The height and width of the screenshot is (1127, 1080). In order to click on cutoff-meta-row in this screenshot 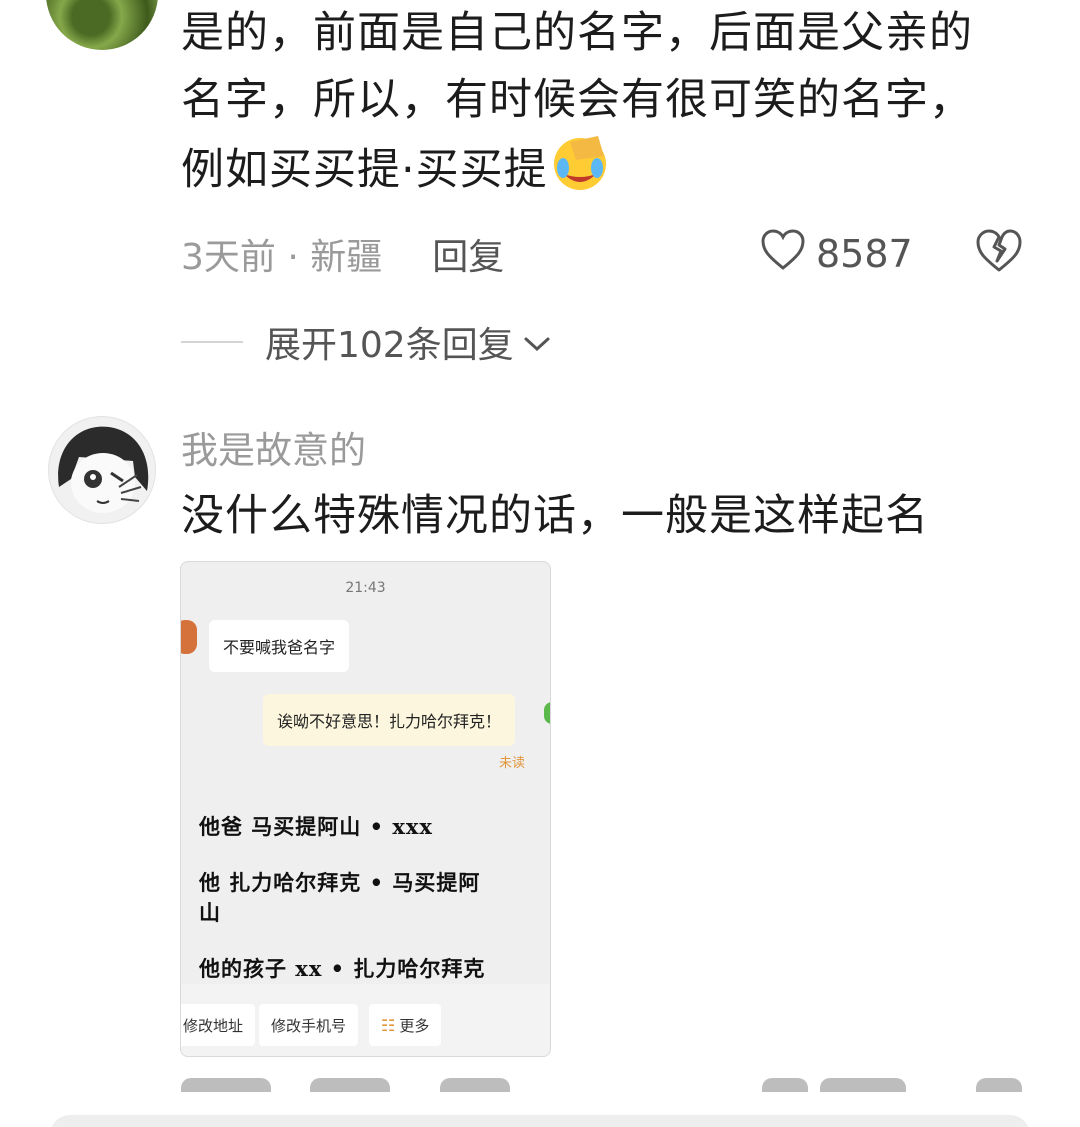, I will do `click(540, 1085)`.